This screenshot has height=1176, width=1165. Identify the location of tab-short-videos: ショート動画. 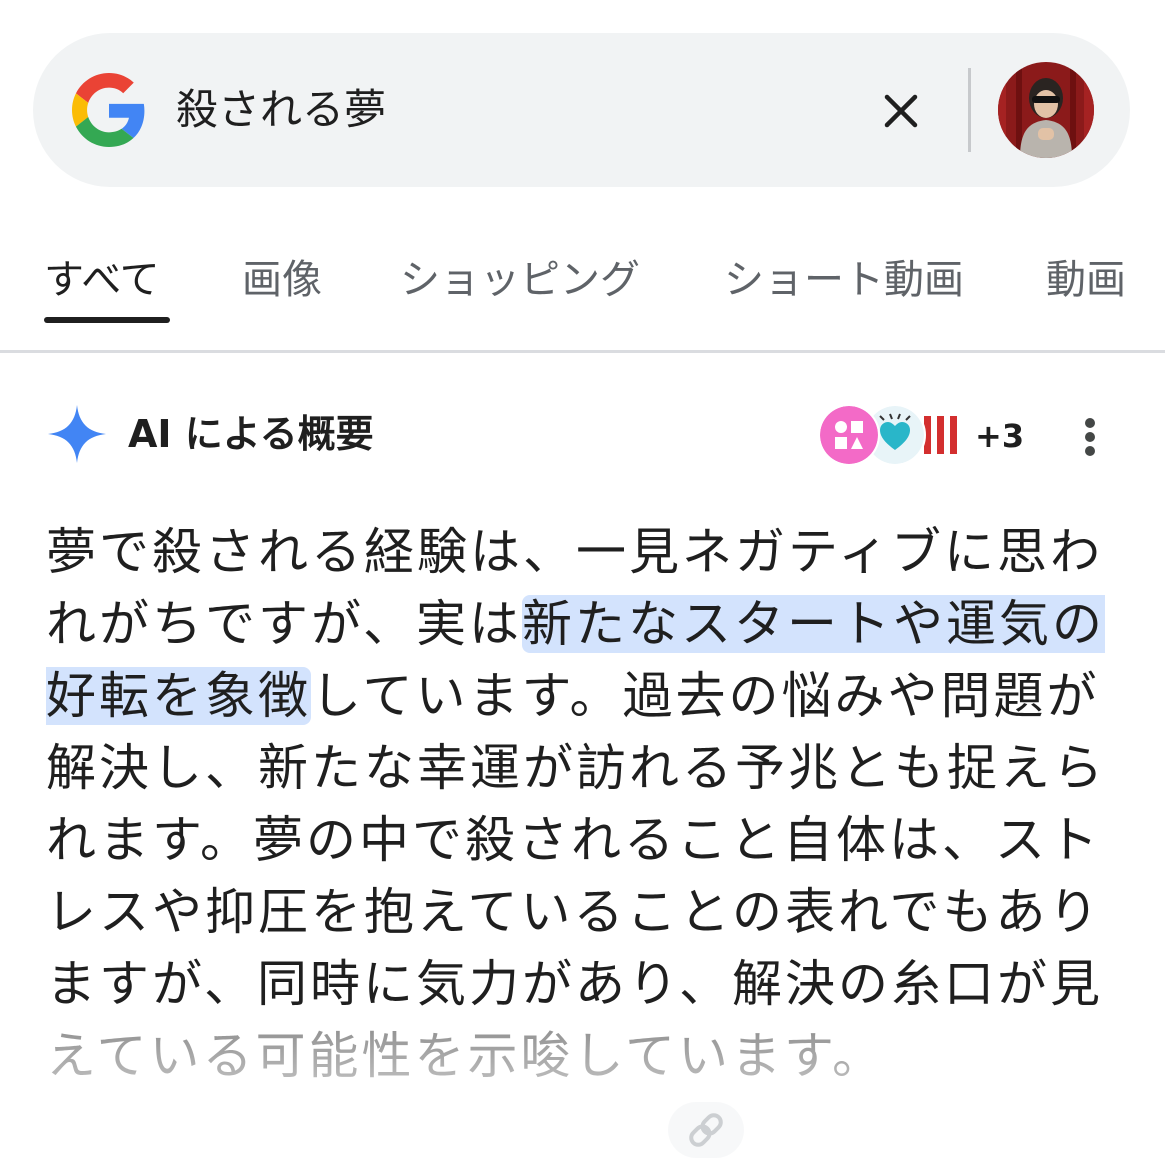
(844, 280).